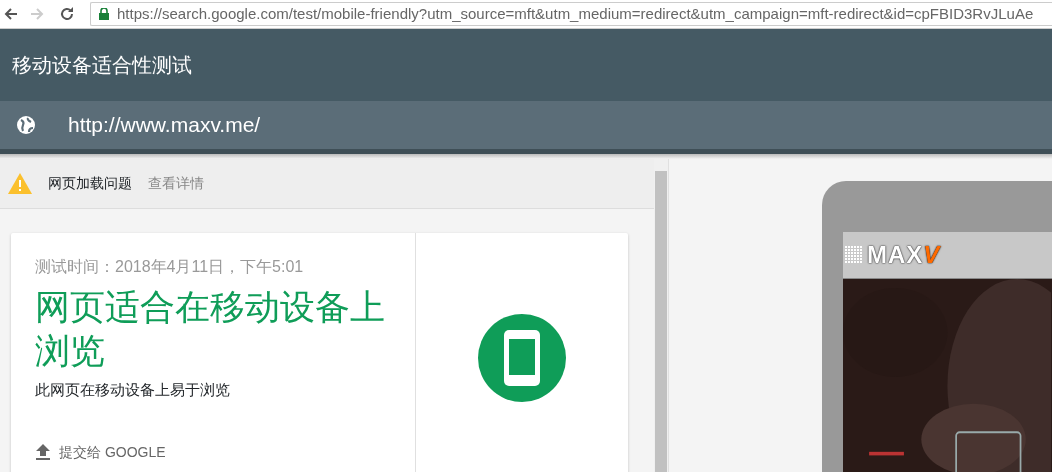 This screenshot has height=472, width=1052. I want to click on result-headline: 网页适合在移动设备上浏览, so click(210, 329).